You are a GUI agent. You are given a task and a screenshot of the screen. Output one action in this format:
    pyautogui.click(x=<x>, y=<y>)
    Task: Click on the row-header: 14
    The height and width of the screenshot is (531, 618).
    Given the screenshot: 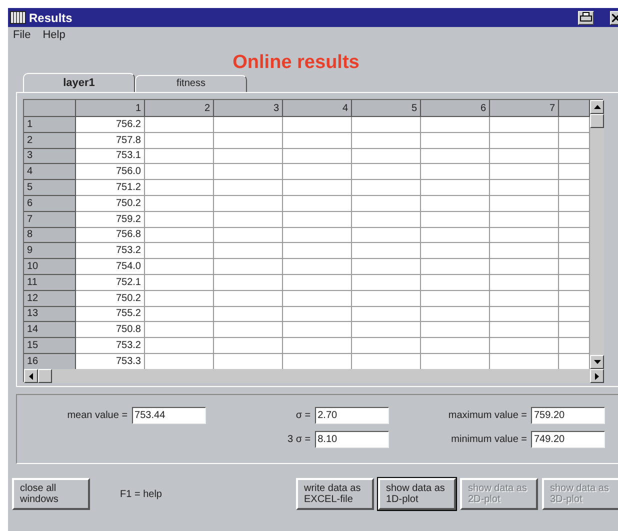 What is the action you would take?
    pyautogui.click(x=50, y=330)
    